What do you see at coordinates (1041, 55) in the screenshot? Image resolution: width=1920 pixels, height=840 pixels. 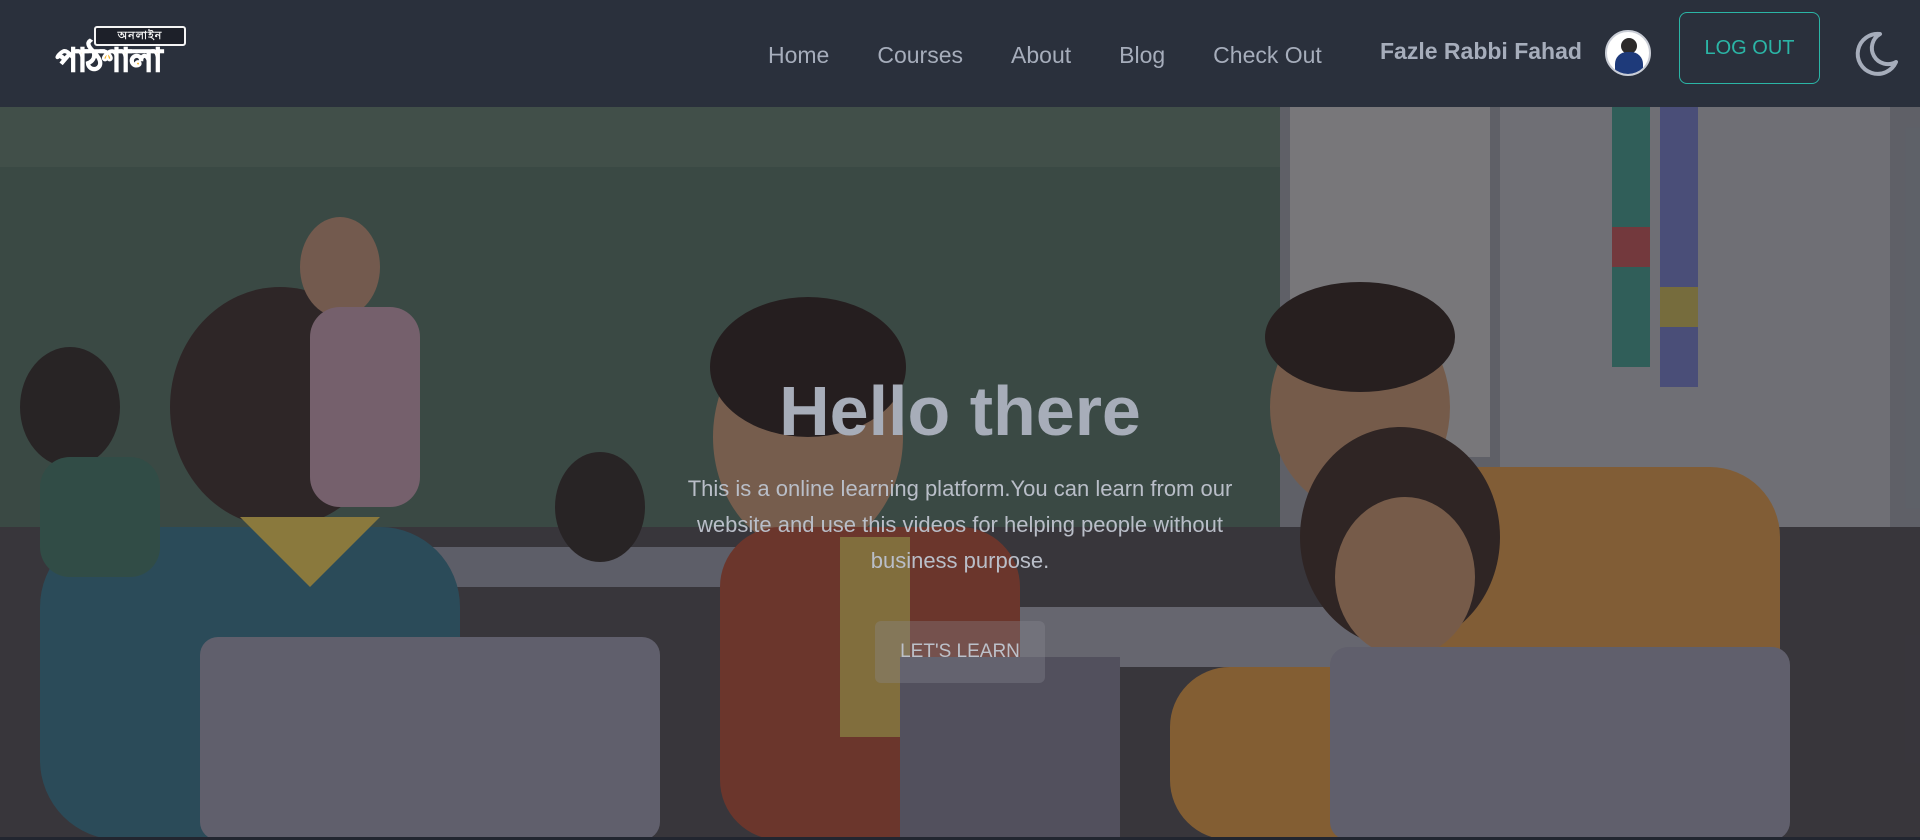 I see `nav-about-link: About` at bounding box center [1041, 55].